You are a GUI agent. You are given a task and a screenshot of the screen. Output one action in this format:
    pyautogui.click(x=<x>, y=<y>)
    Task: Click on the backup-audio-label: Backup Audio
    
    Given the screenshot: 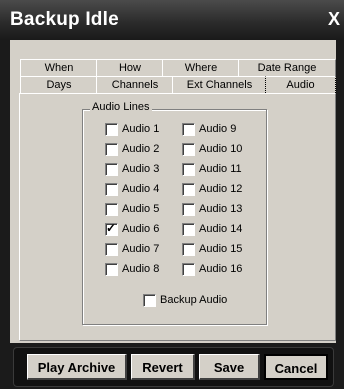 What is the action you would take?
    pyautogui.click(x=194, y=300)
    